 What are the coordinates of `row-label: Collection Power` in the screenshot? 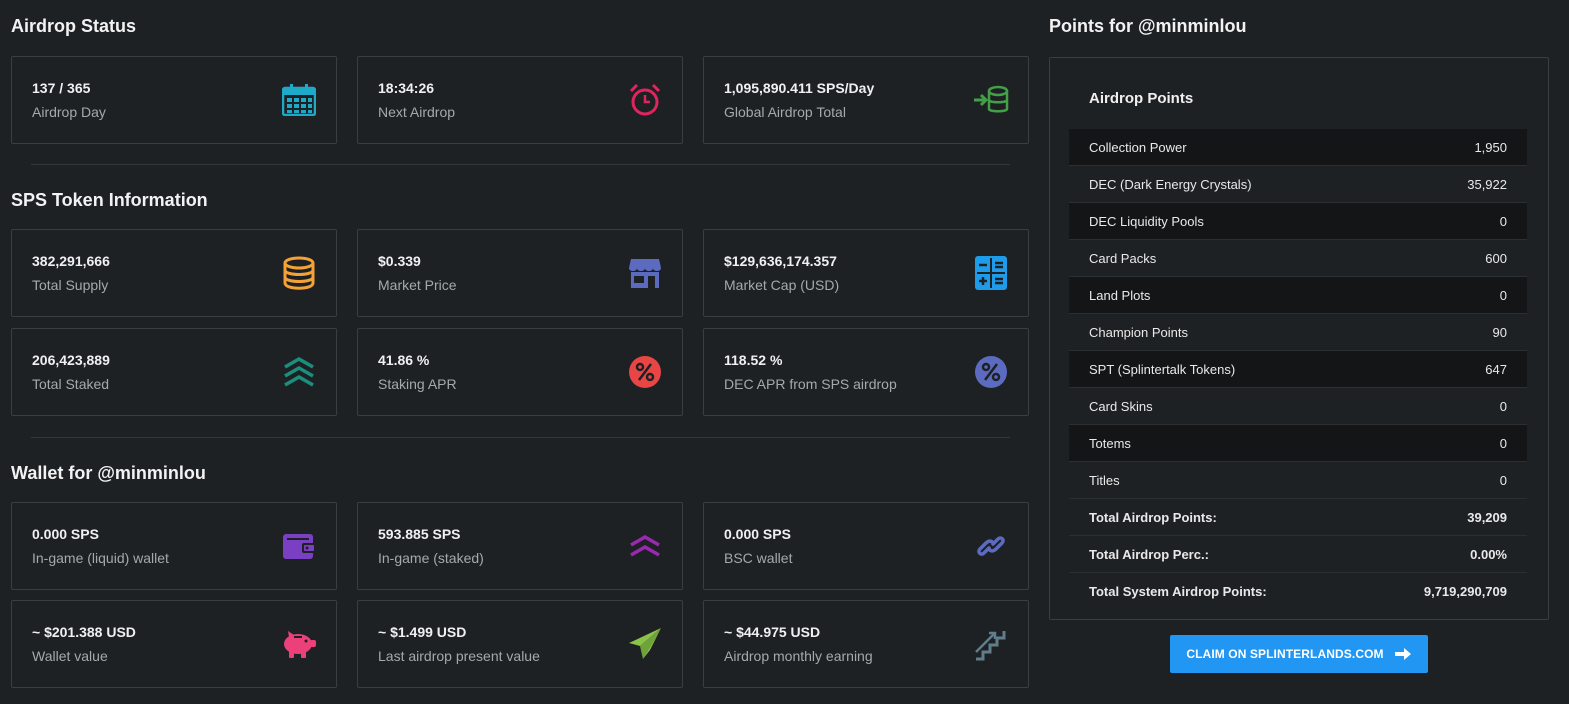 It's located at (1138, 147).